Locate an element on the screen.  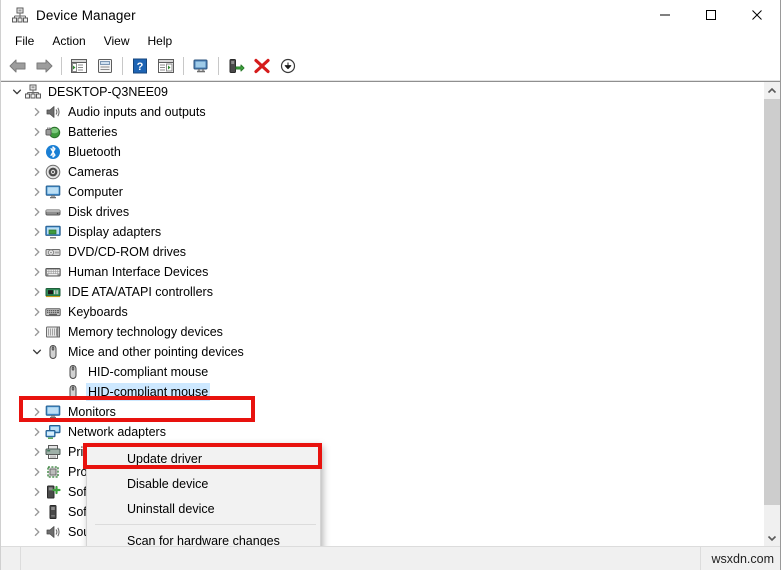
title-bar: Device Manager is located at coordinates (390, 15).